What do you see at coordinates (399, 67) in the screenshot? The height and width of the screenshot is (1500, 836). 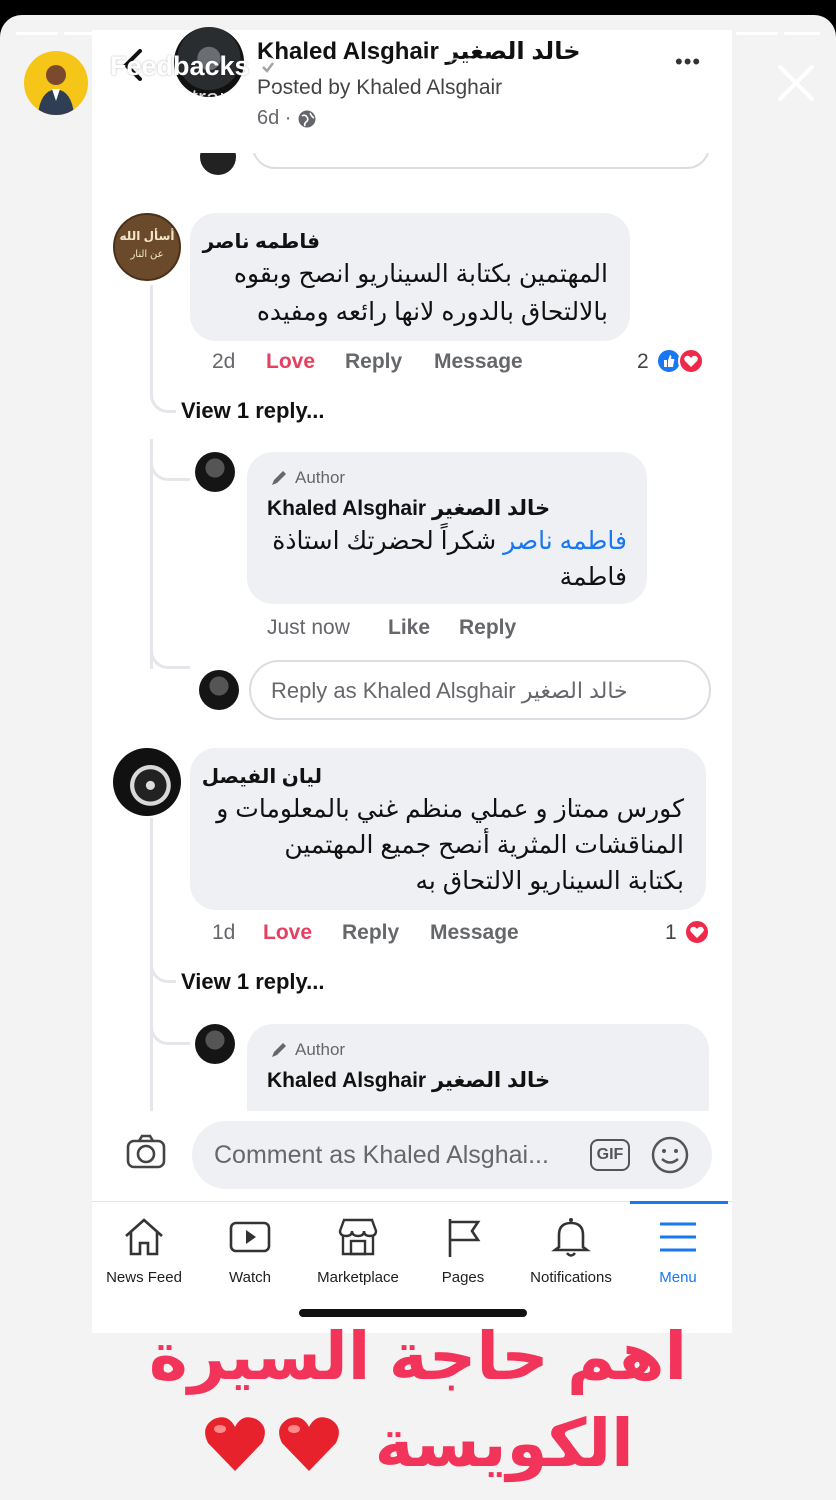 I see `story-date: November 7, 2021` at bounding box center [399, 67].